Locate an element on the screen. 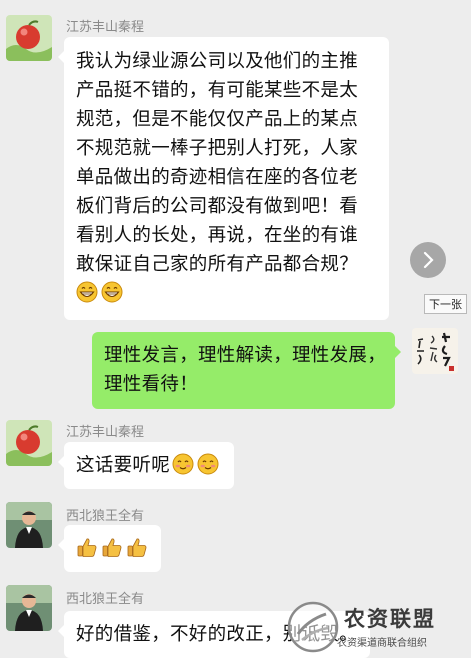 The width and height of the screenshot is (471, 658). message-text-line: 规范，但是不能仅仅产品上的某点 is located at coordinates (217, 119).